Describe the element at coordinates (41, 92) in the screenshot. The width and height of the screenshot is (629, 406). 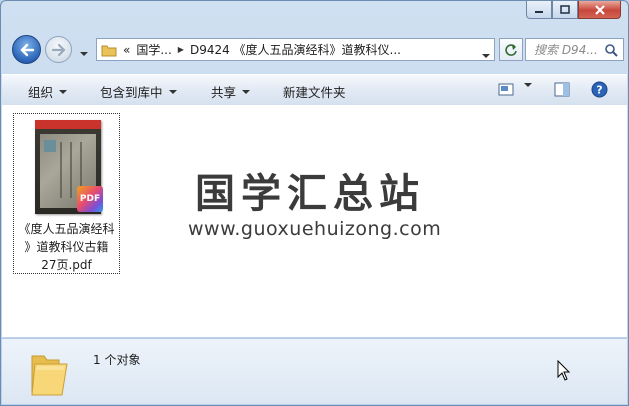
I see `organize-label: 组织` at that location.